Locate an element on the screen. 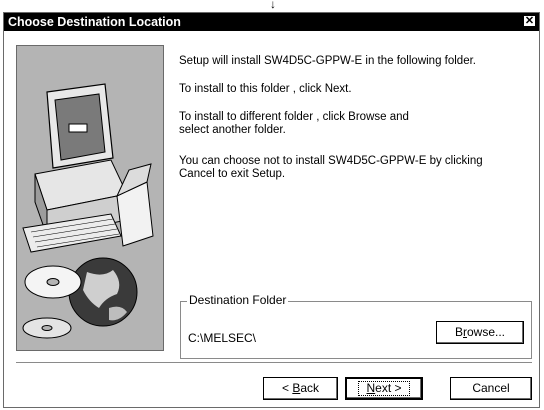  next-focus-ring: Next > is located at coordinates (384, 388).